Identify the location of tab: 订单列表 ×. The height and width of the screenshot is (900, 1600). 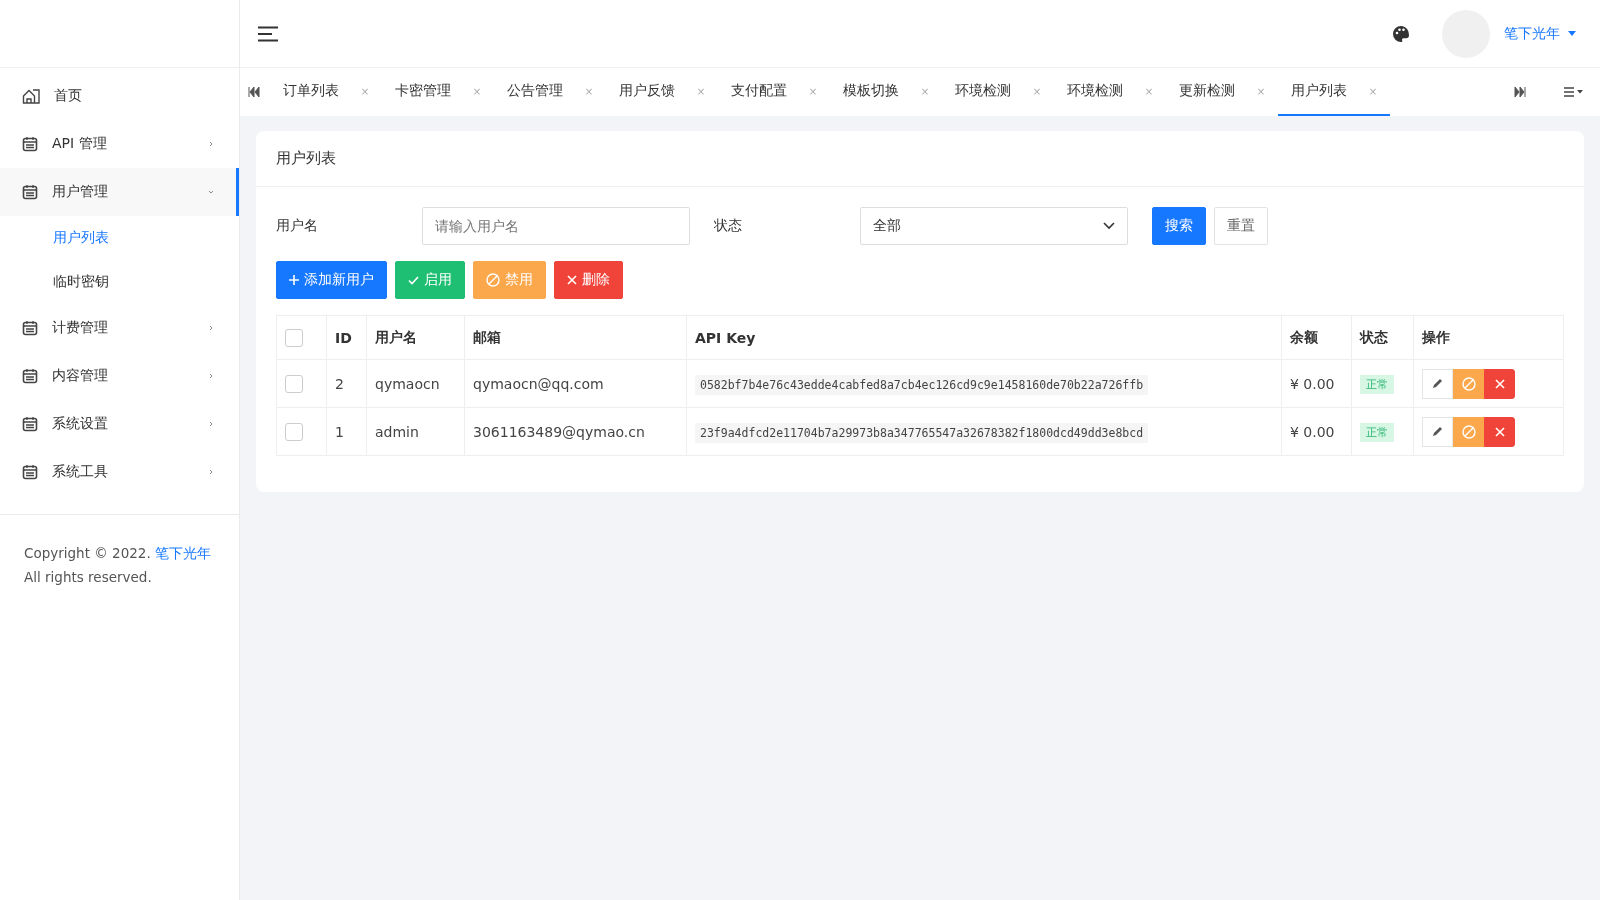
(326, 92).